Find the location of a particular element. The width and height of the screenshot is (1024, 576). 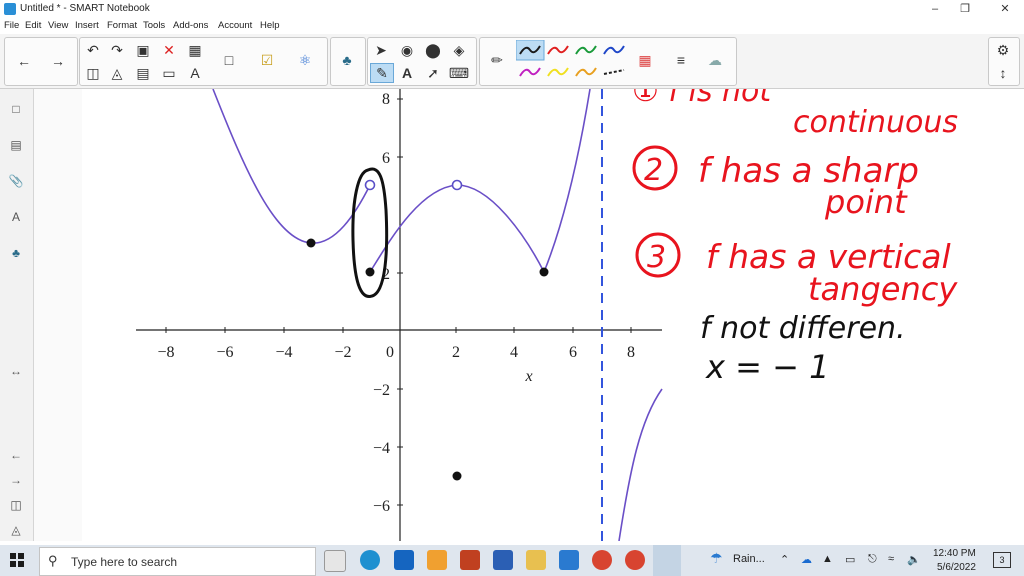

color-palette-icon: ▦ is located at coordinates (645, 60).